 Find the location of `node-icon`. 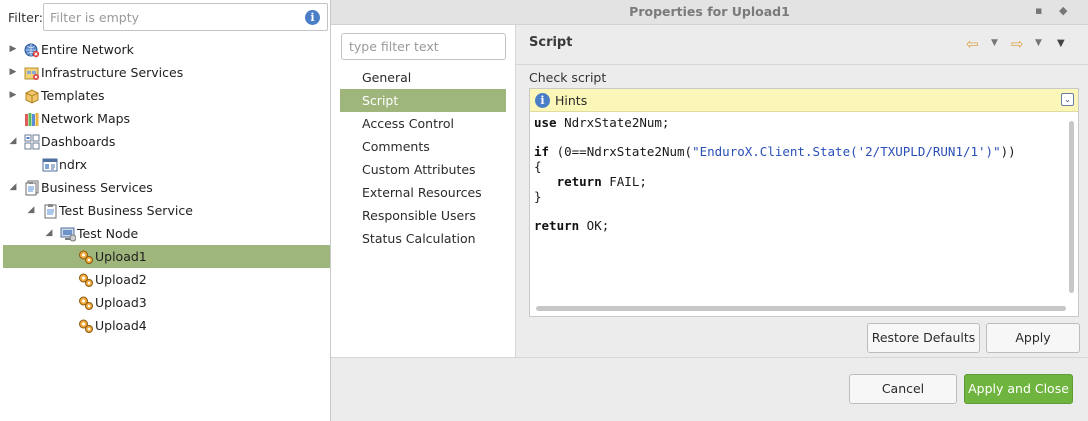

node-icon is located at coordinates (68, 234).